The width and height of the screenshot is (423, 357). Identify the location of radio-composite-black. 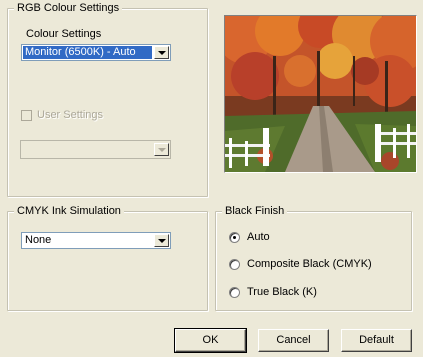
(234, 264).